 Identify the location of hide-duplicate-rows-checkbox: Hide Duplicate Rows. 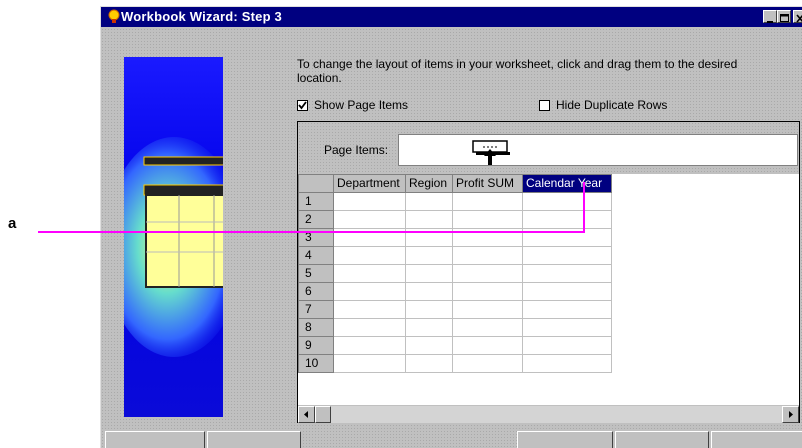
(603, 105).